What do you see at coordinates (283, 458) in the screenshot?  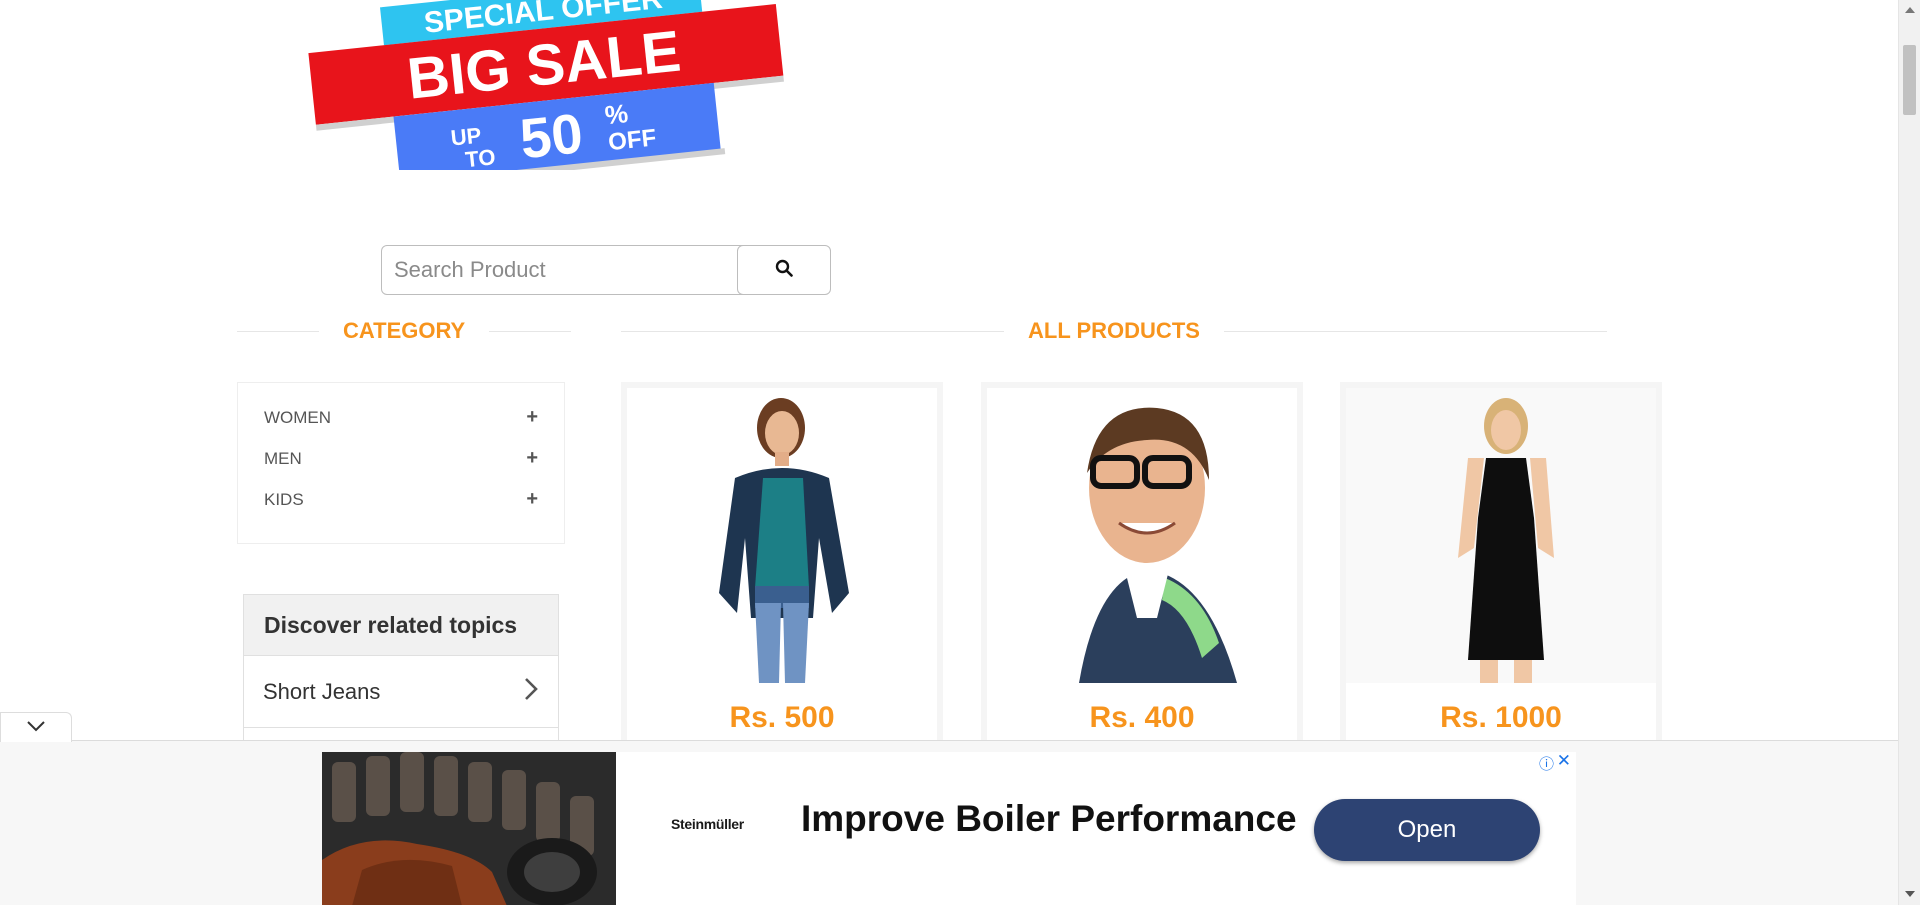 I see `category-label: MEN` at bounding box center [283, 458].